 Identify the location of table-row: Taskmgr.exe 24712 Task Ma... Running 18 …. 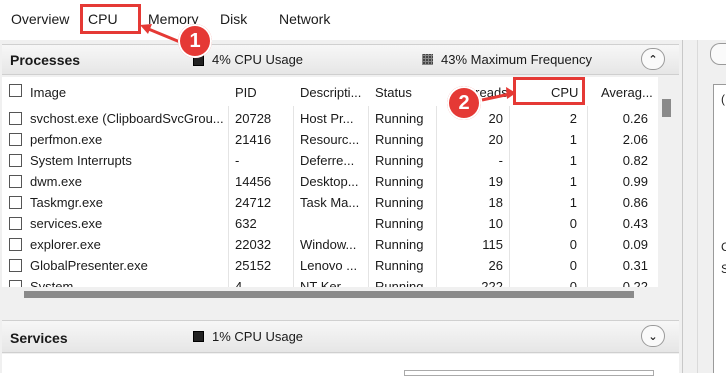
(330, 202).